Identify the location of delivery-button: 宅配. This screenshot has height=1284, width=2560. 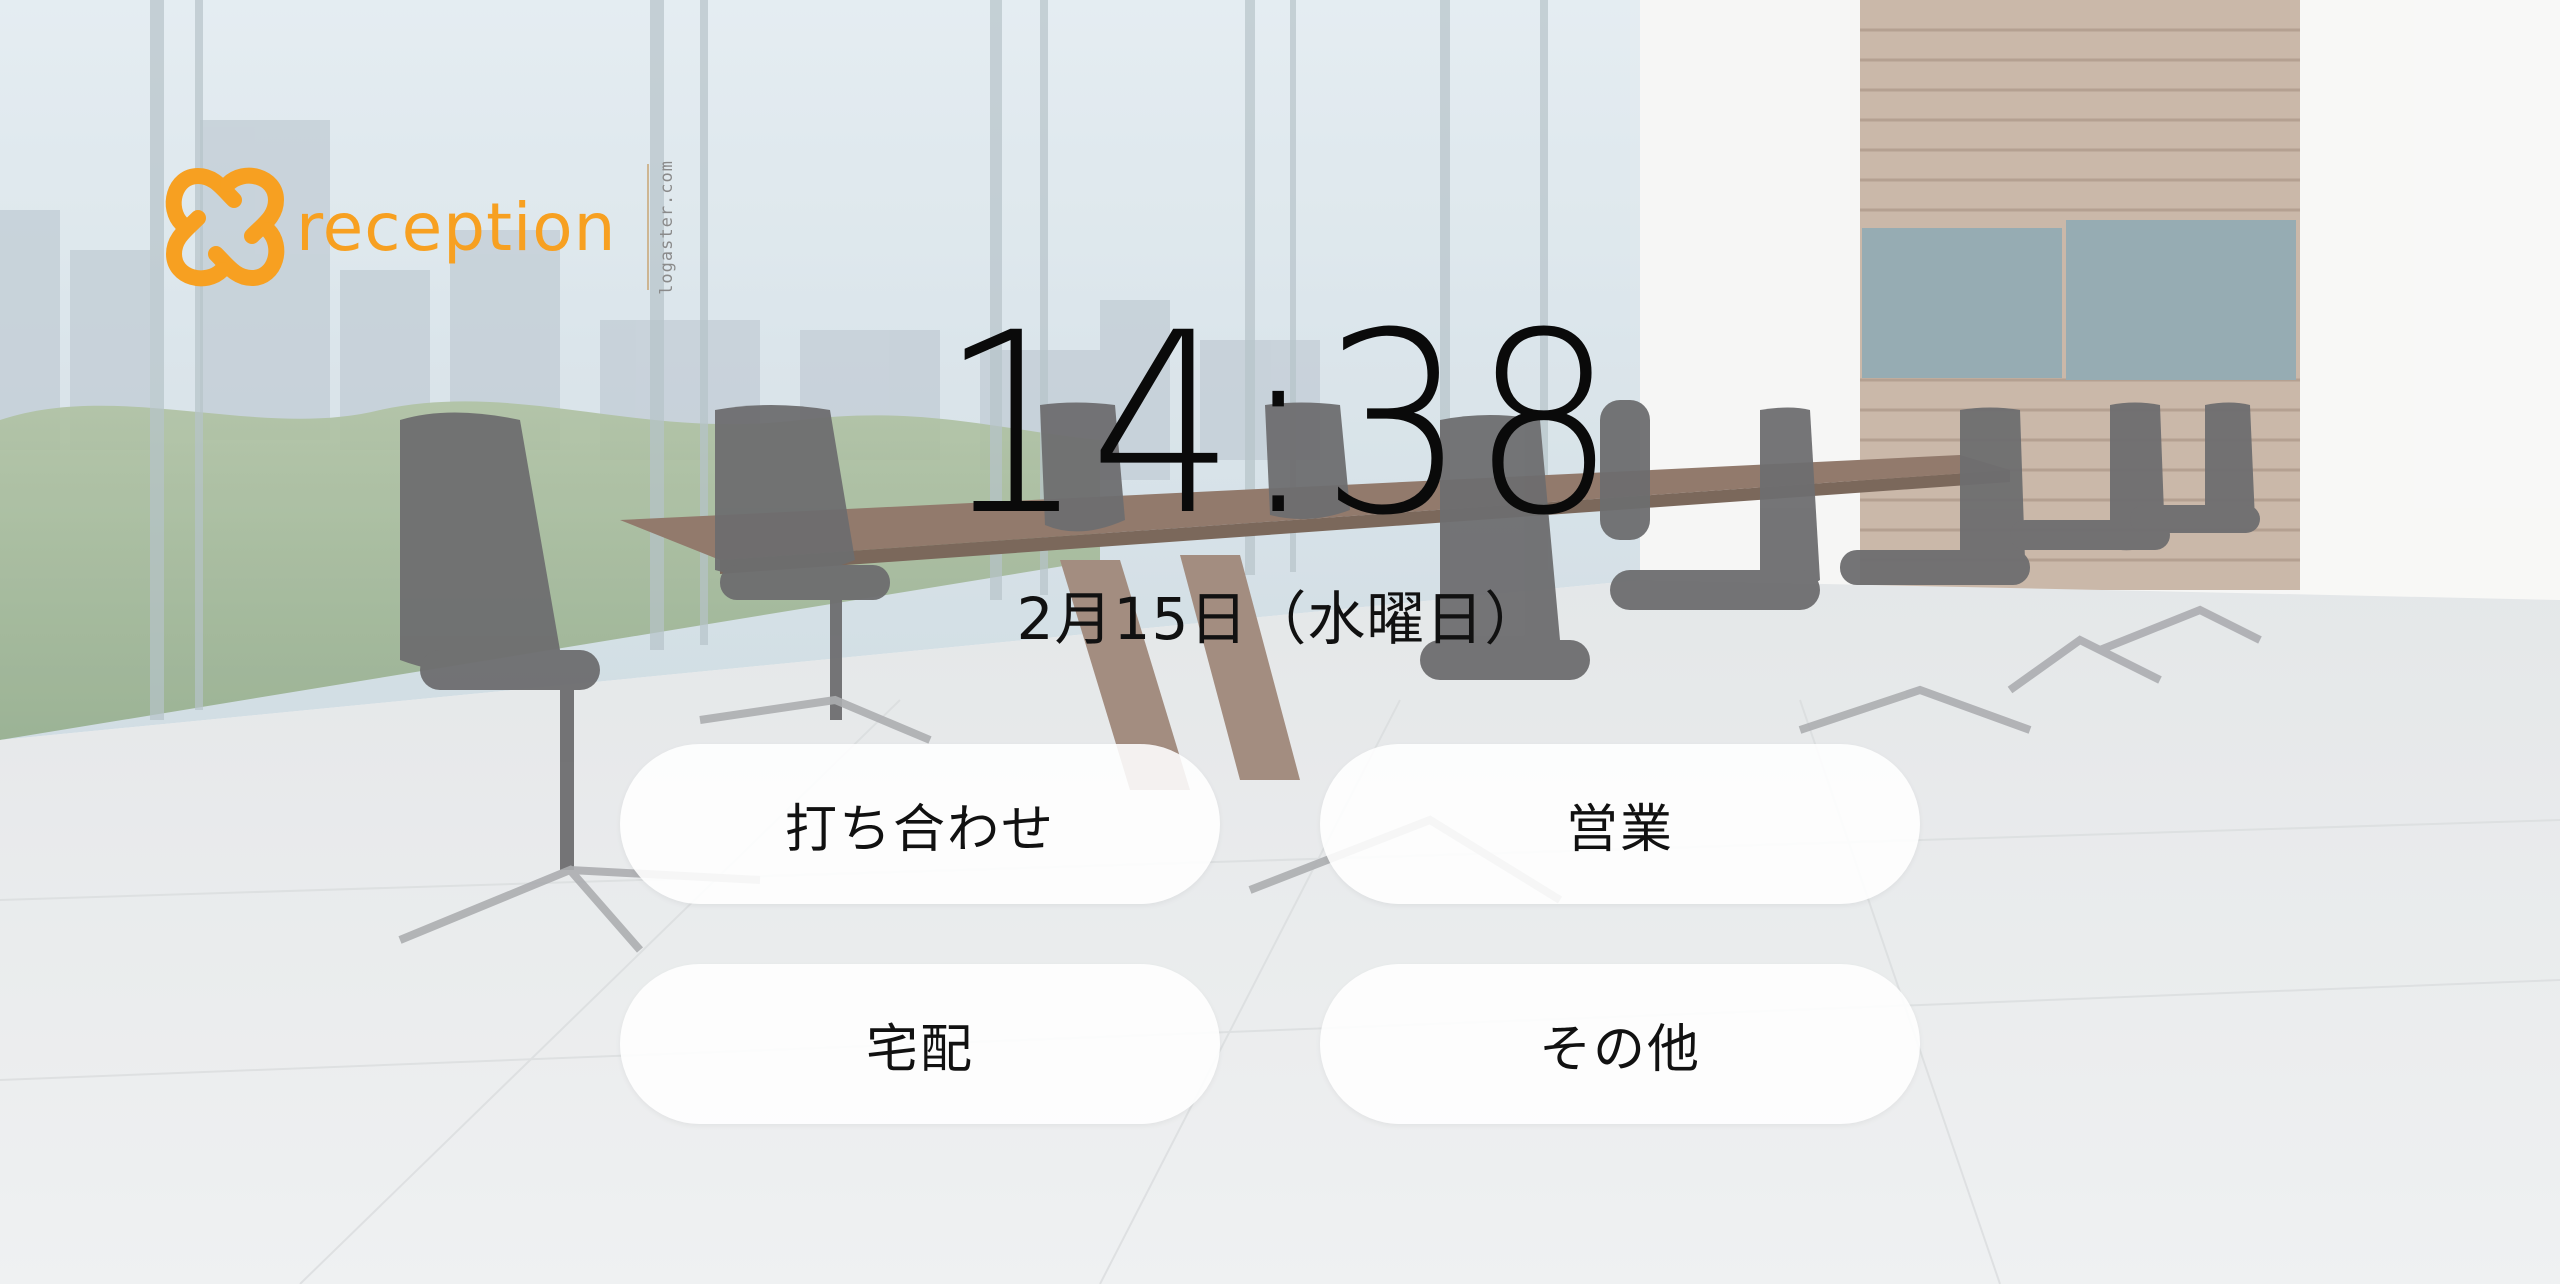
(920, 1044).